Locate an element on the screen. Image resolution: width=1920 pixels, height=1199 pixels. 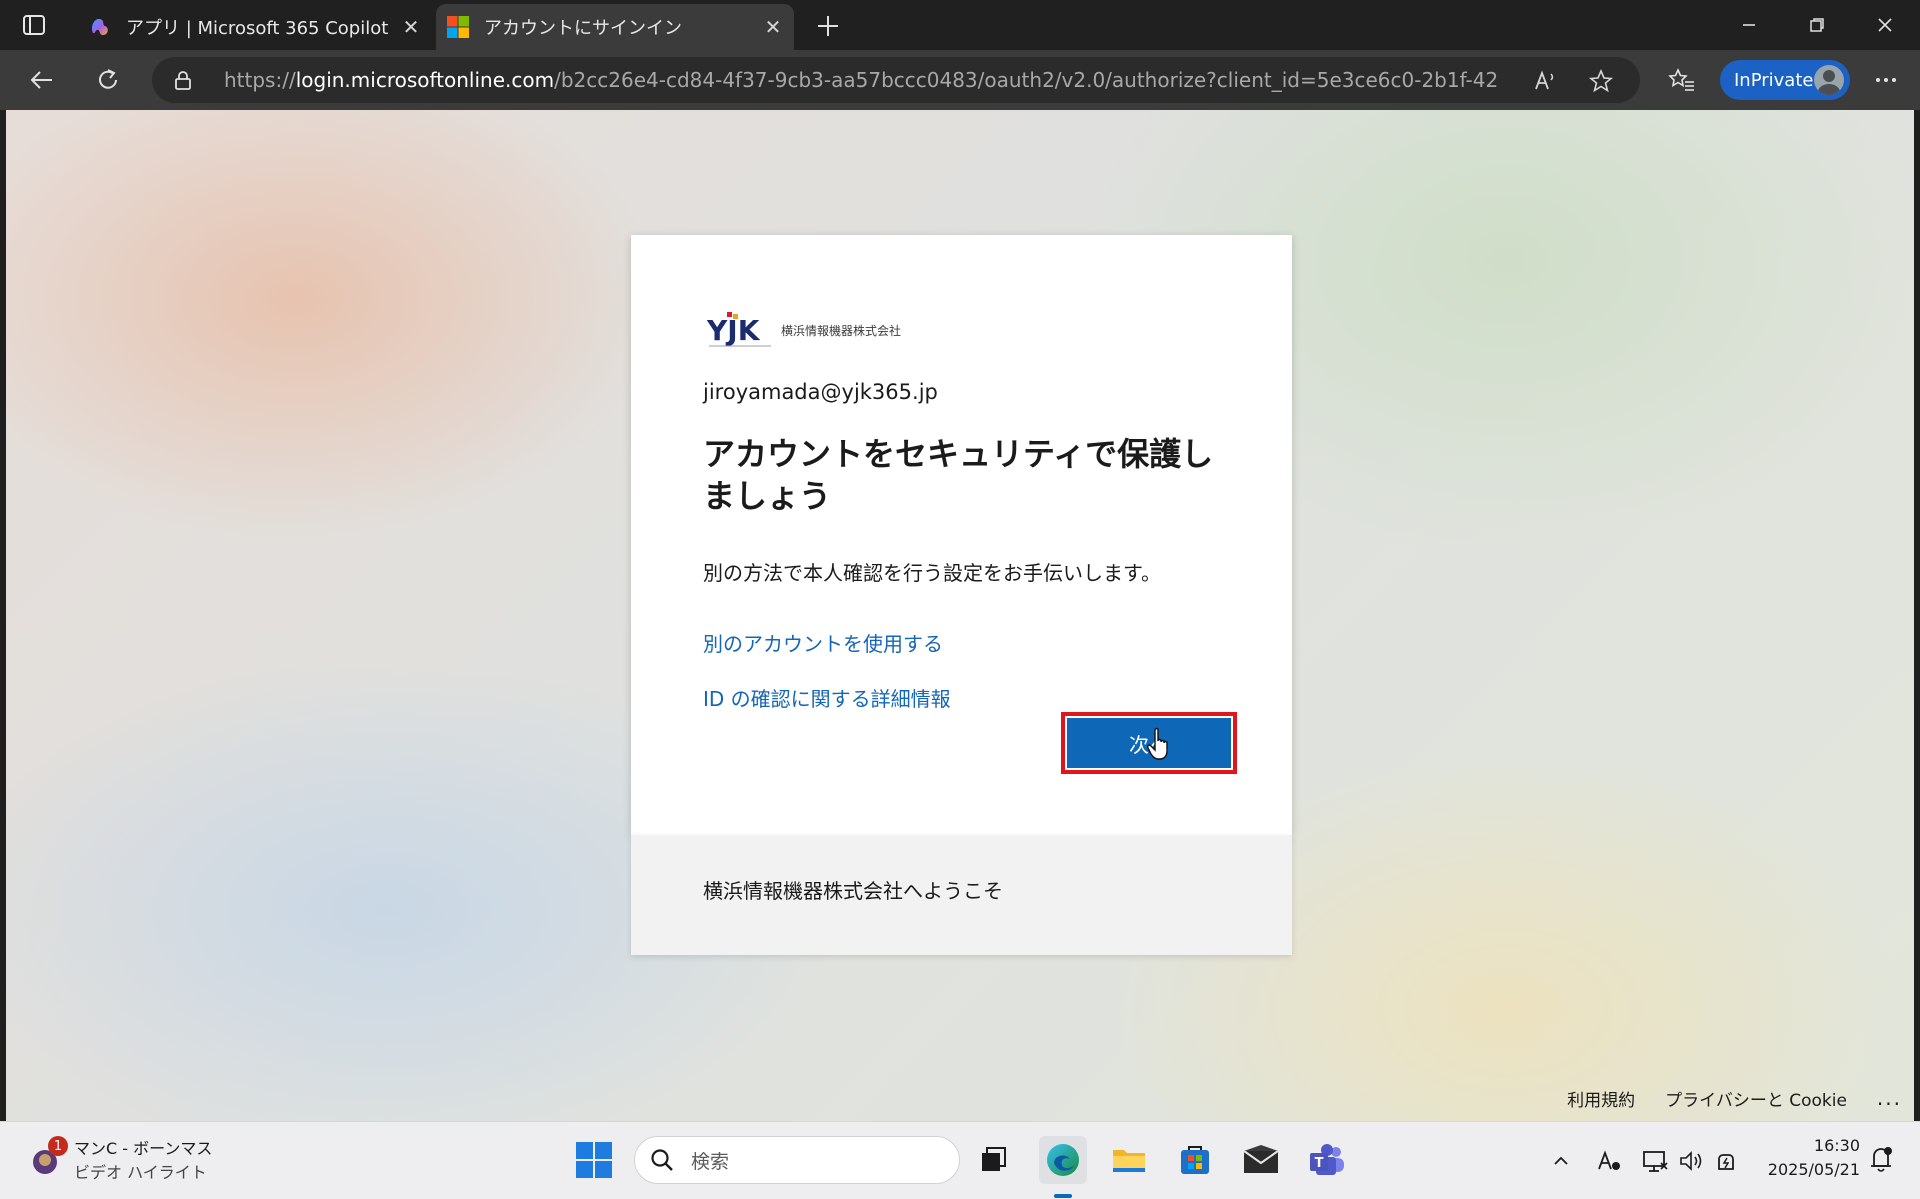
ime-icon is located at coordinates (1609, 1160).